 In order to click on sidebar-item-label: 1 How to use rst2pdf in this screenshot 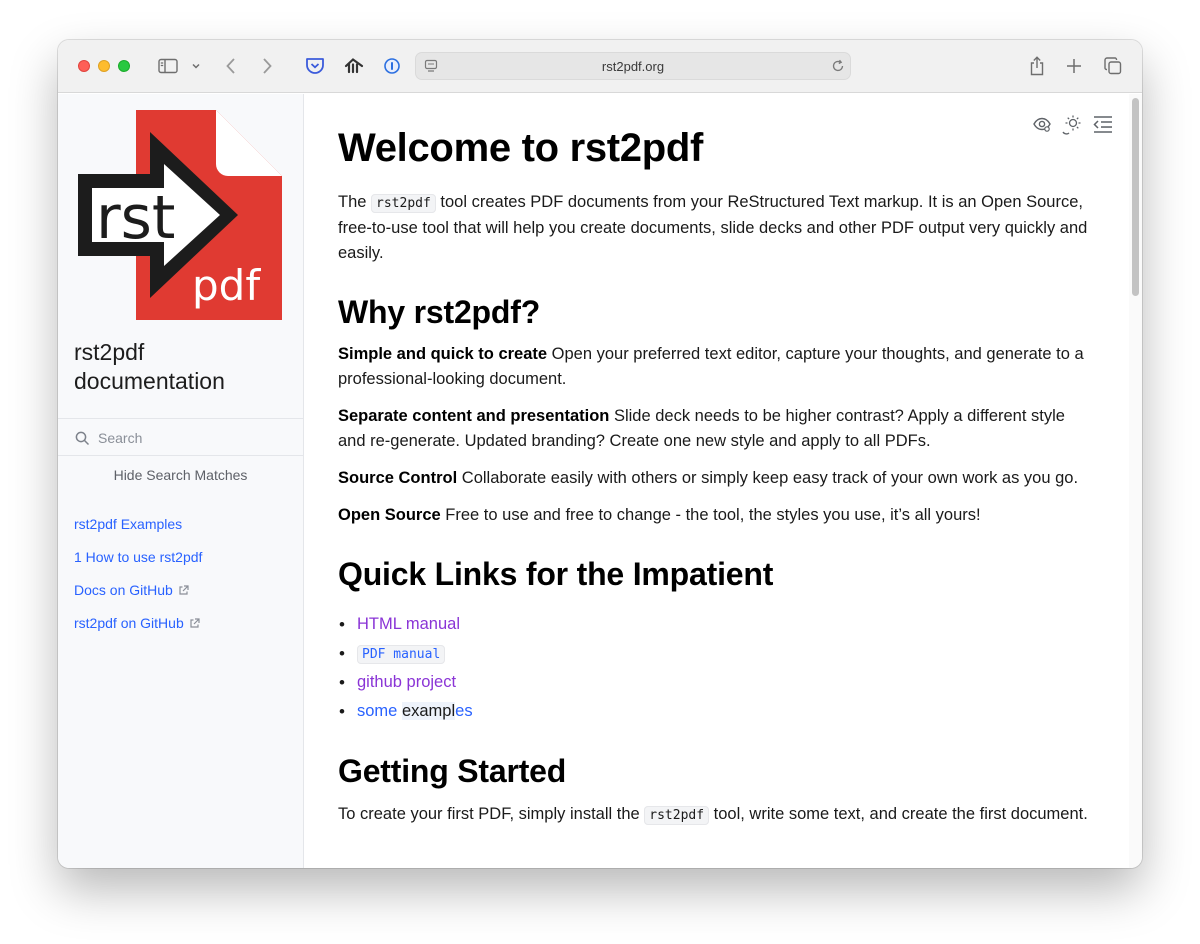, I will do `click(138, 557)`.